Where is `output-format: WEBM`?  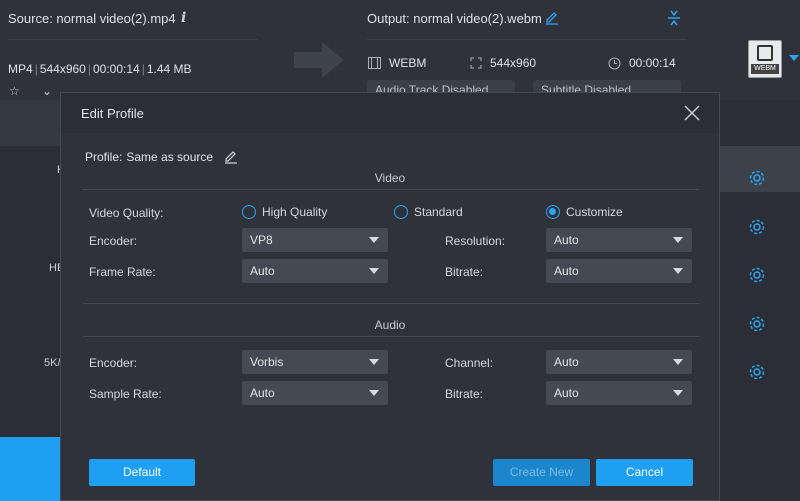
output-format: WEBM is located at coordinates (397, 63).